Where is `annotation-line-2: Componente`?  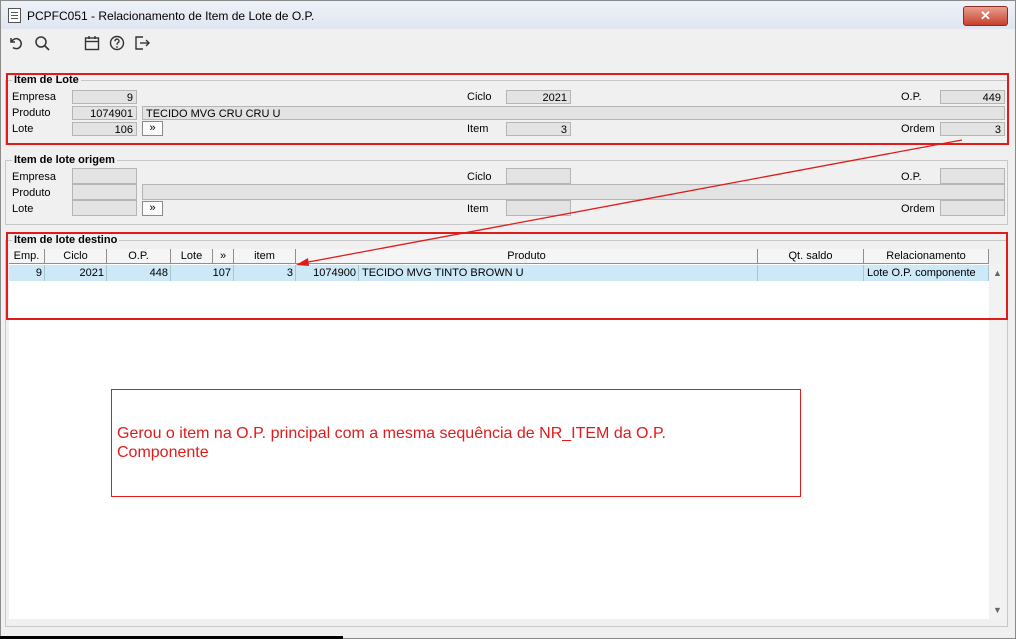
annotation-line-2: Componente is located at coordinates (163, 452).